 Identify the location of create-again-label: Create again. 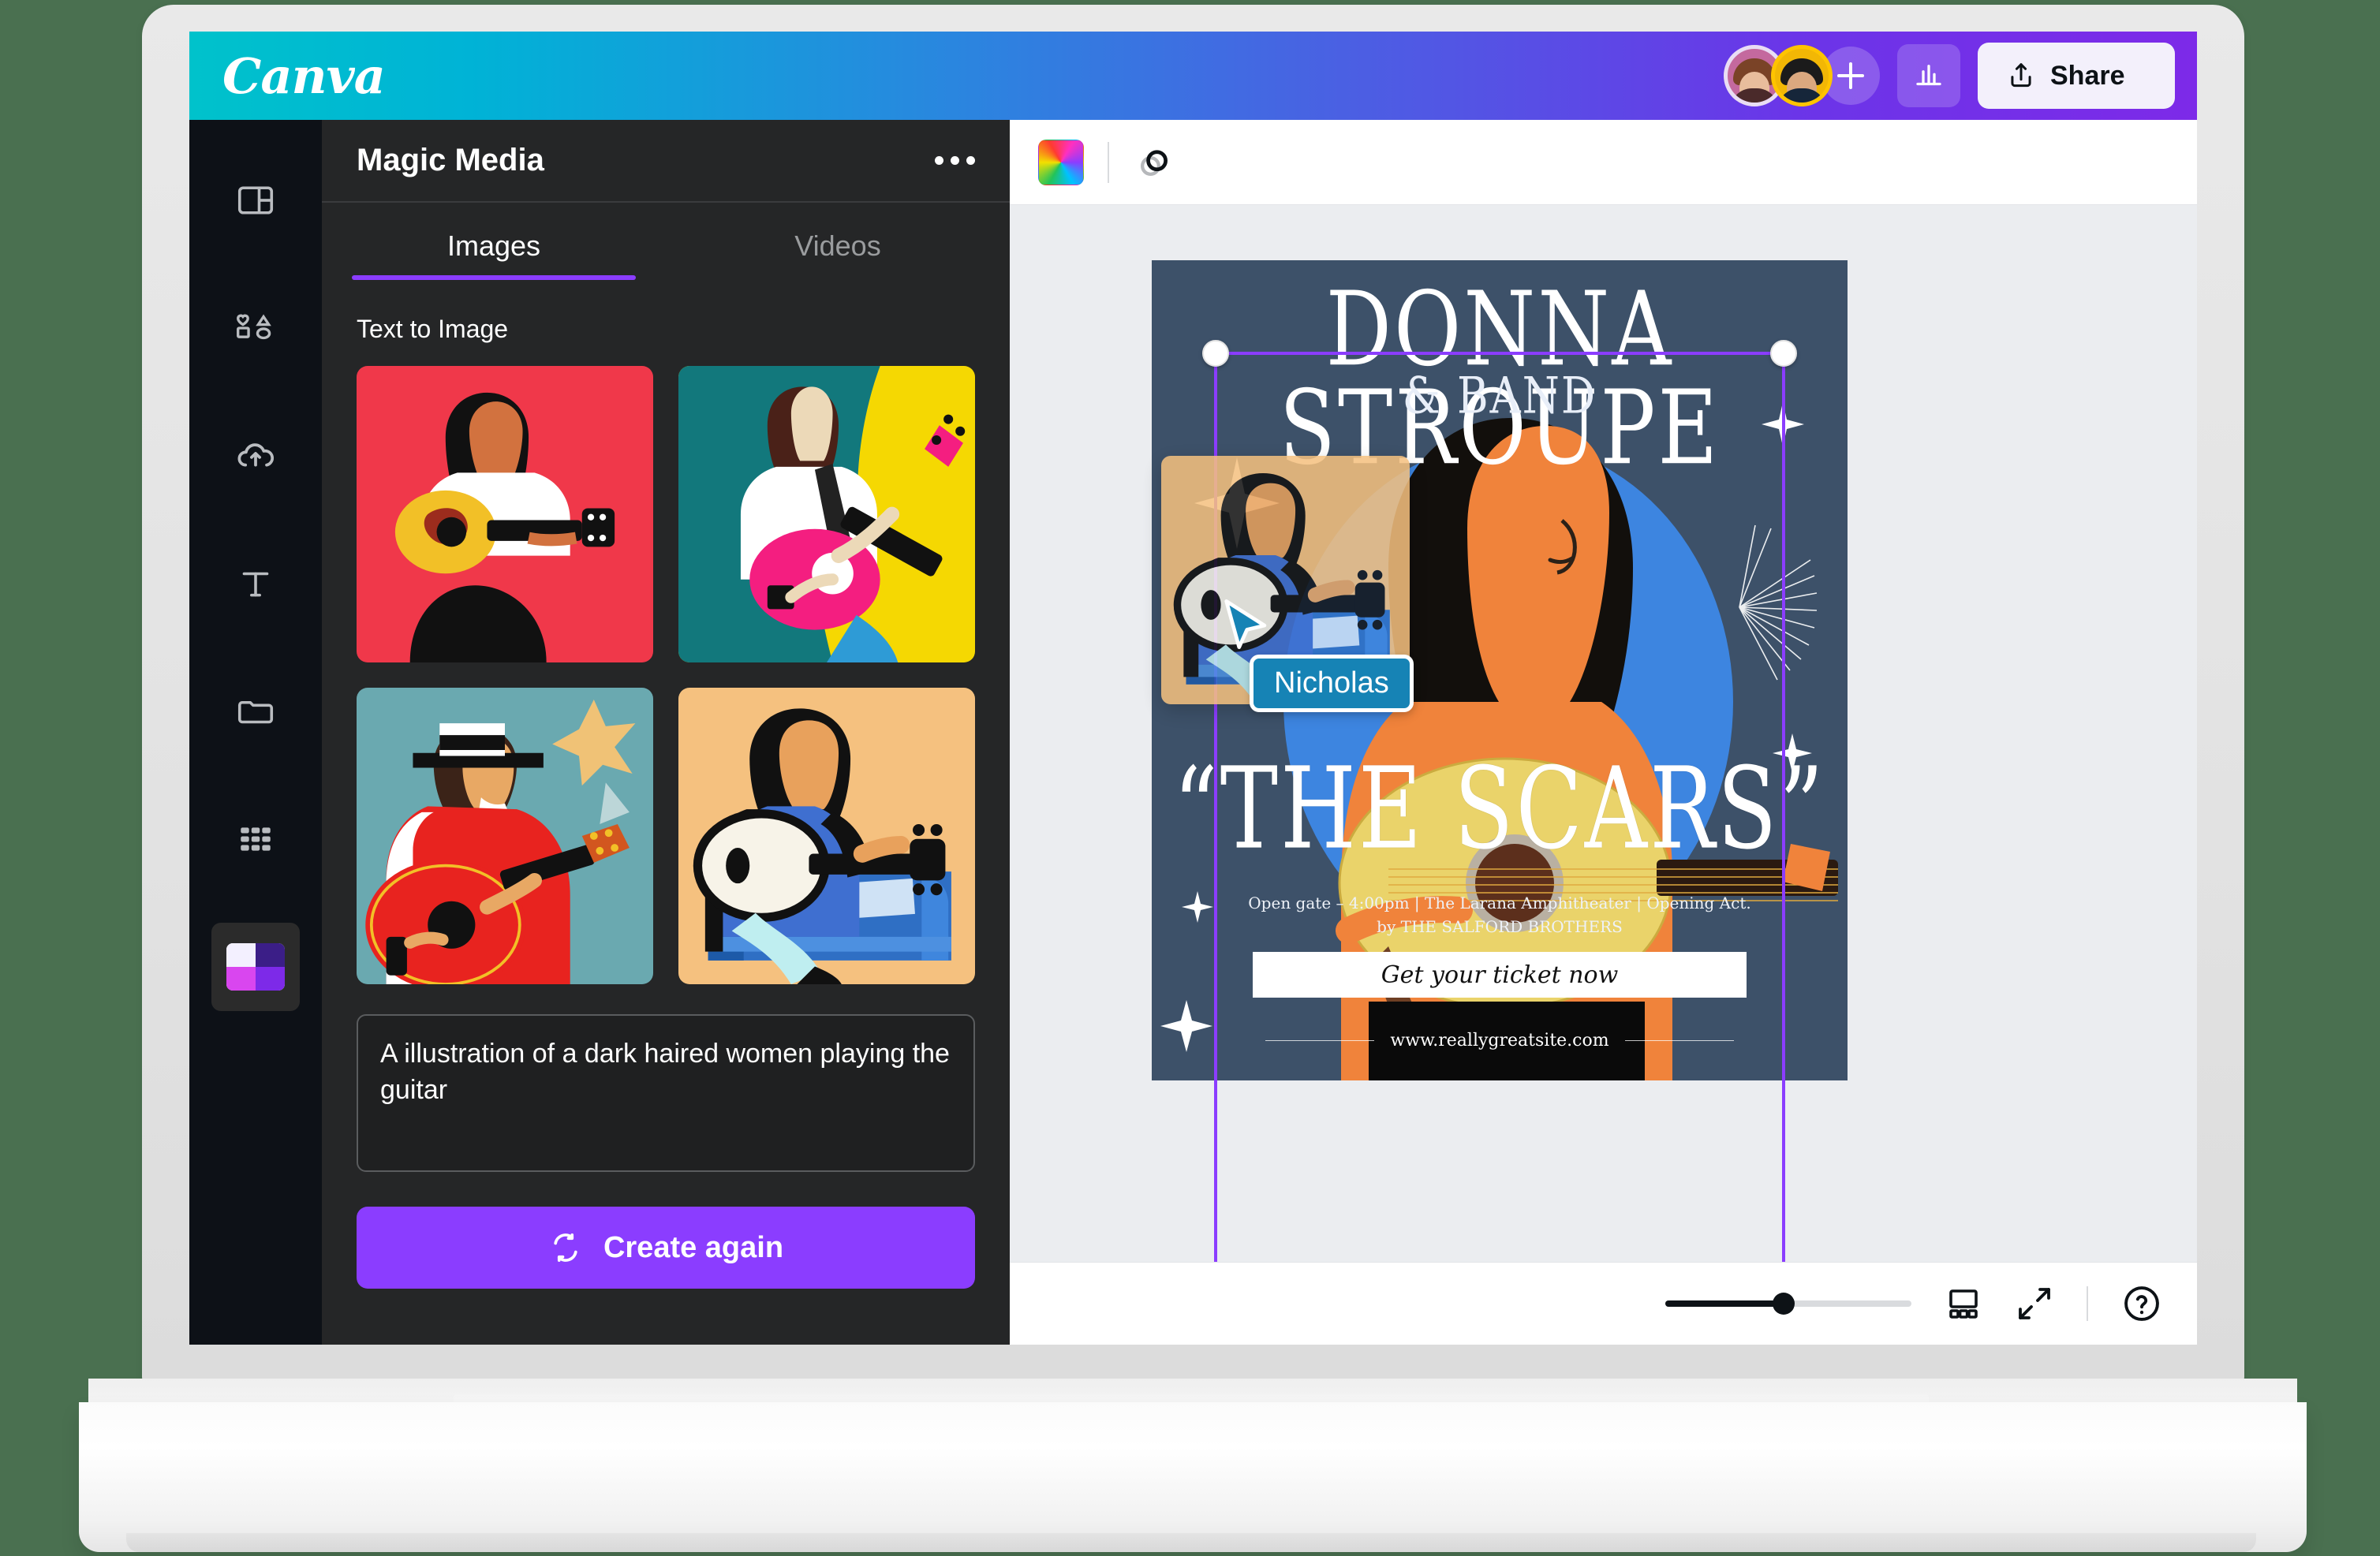
(693, 1247).